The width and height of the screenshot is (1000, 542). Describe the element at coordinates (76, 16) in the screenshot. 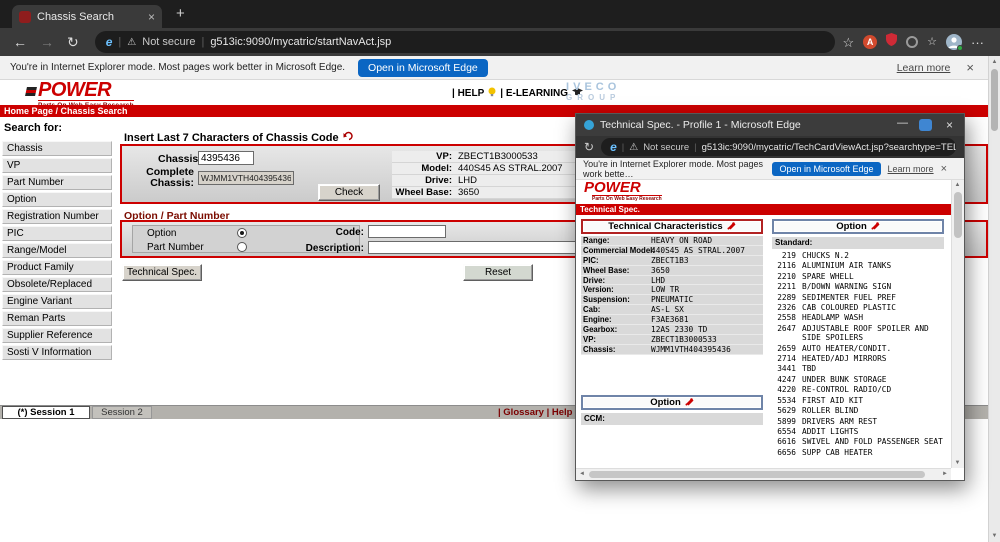

I see `tab-title: Chassis Search` at that location.